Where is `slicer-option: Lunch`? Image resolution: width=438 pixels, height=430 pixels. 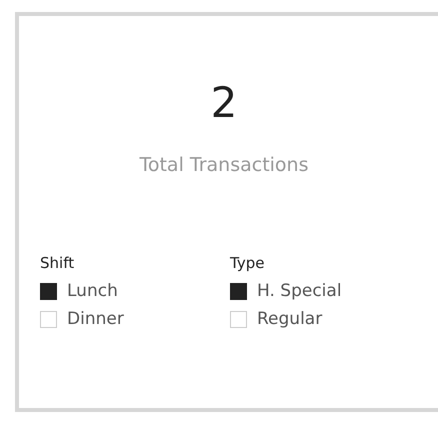 slicer-option: Lunch is located at coordinates (92, 291).